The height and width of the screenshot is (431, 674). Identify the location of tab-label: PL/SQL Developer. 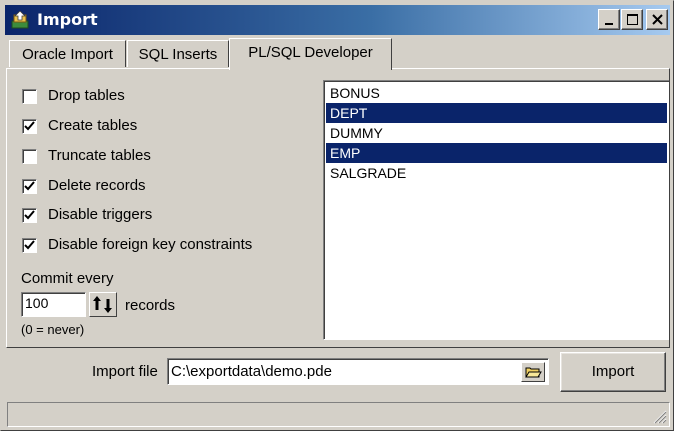
(310, 52).